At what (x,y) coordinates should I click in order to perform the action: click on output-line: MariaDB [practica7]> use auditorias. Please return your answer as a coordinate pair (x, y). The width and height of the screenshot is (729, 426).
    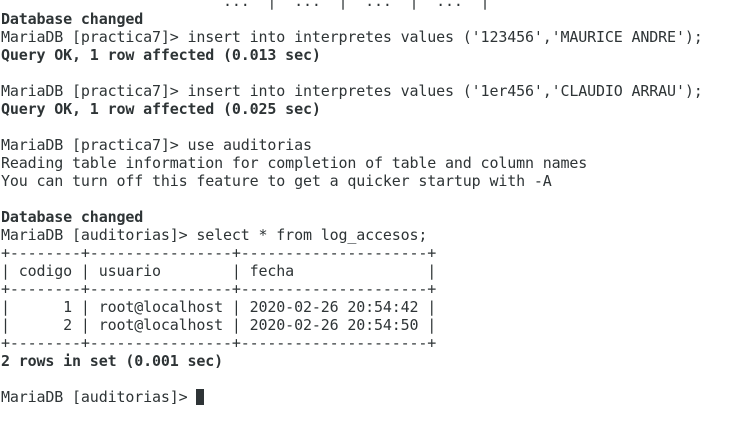
    Looking at the image, I should click on (156, 145).